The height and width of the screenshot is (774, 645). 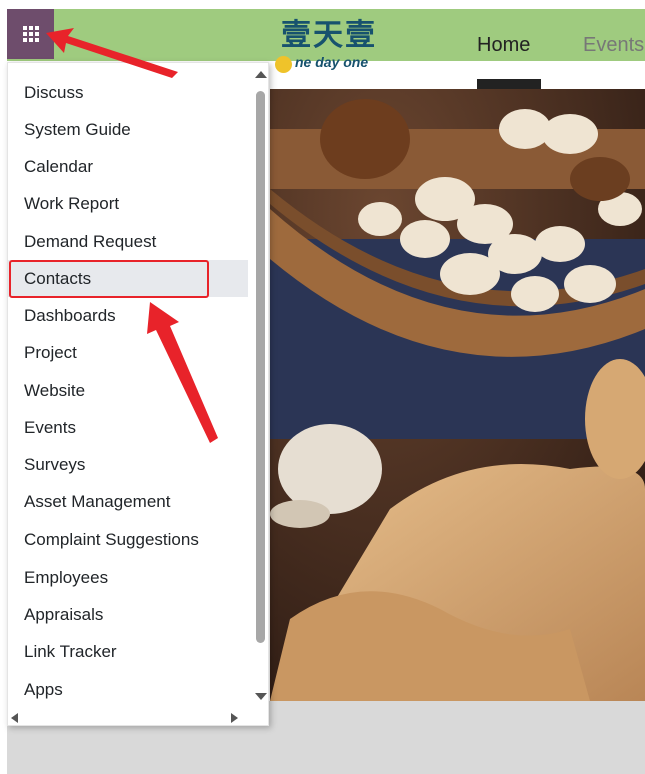 I want to click on nav-events: Events, so click(x=613, y=45).